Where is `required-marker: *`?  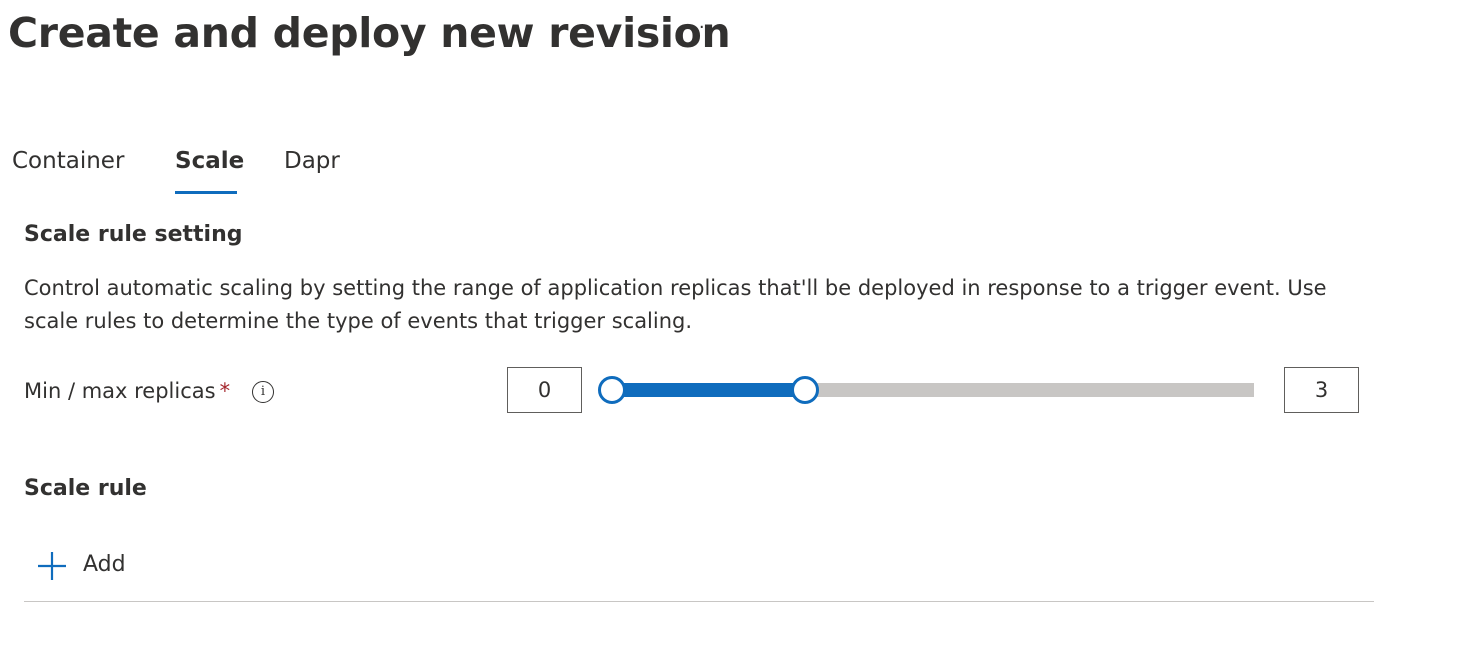
required-marker: * is located at coordinates (225, 391).